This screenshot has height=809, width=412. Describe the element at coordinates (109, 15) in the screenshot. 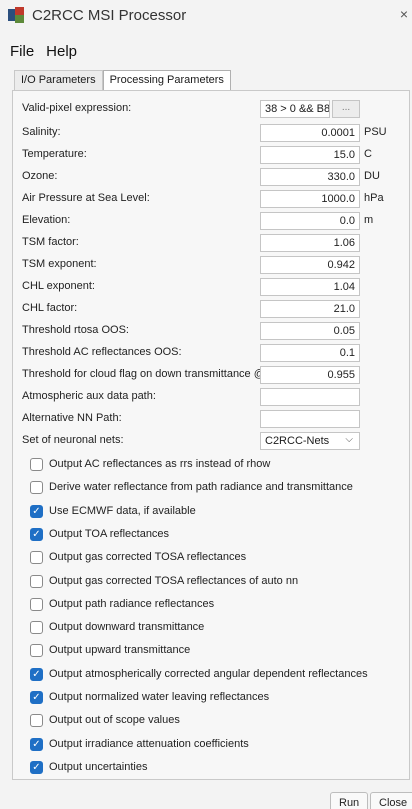

I see `window-title: C2RCC MSI Processor` at that location.